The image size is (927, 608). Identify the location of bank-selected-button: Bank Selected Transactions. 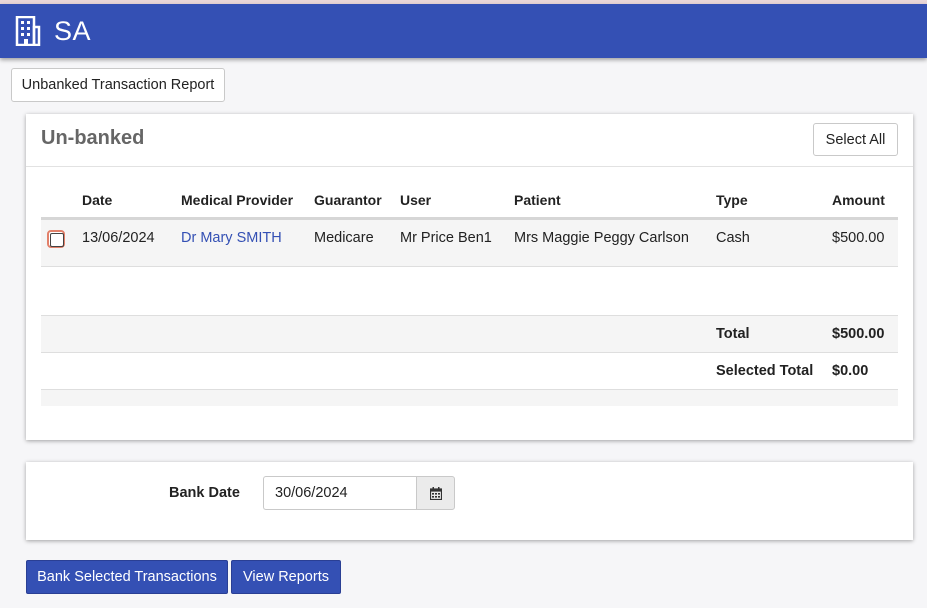
(127, 577).